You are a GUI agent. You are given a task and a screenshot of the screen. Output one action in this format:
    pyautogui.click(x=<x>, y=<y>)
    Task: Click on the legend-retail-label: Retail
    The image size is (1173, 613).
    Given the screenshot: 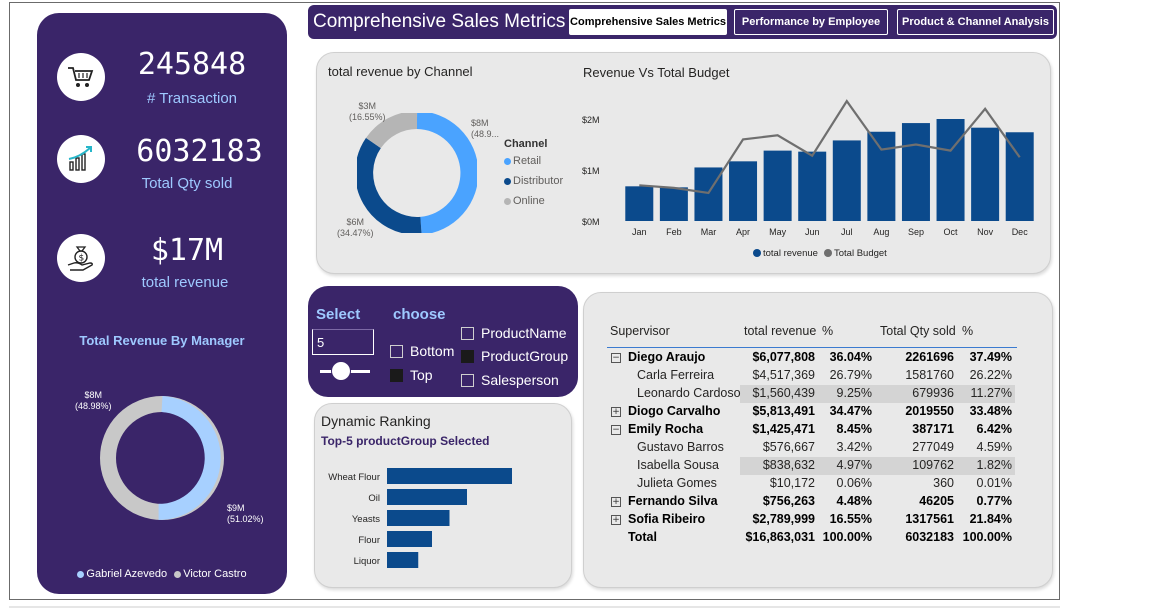 What is the action you would take?
    pyautogui.click(x=527, y=161)
    